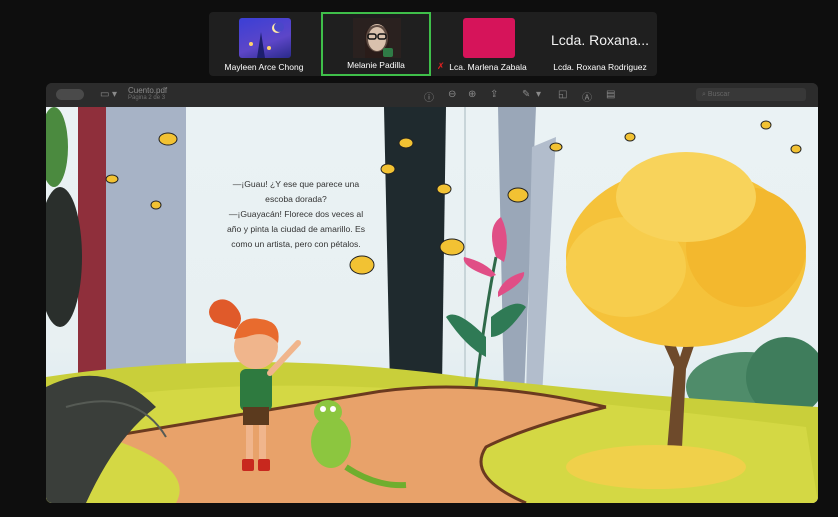 The width and height of the screenshot is (838, 517). Describe the element at coordinates (429, 96) in the screenshot. I see `info-icon: ⓘ` at that location.